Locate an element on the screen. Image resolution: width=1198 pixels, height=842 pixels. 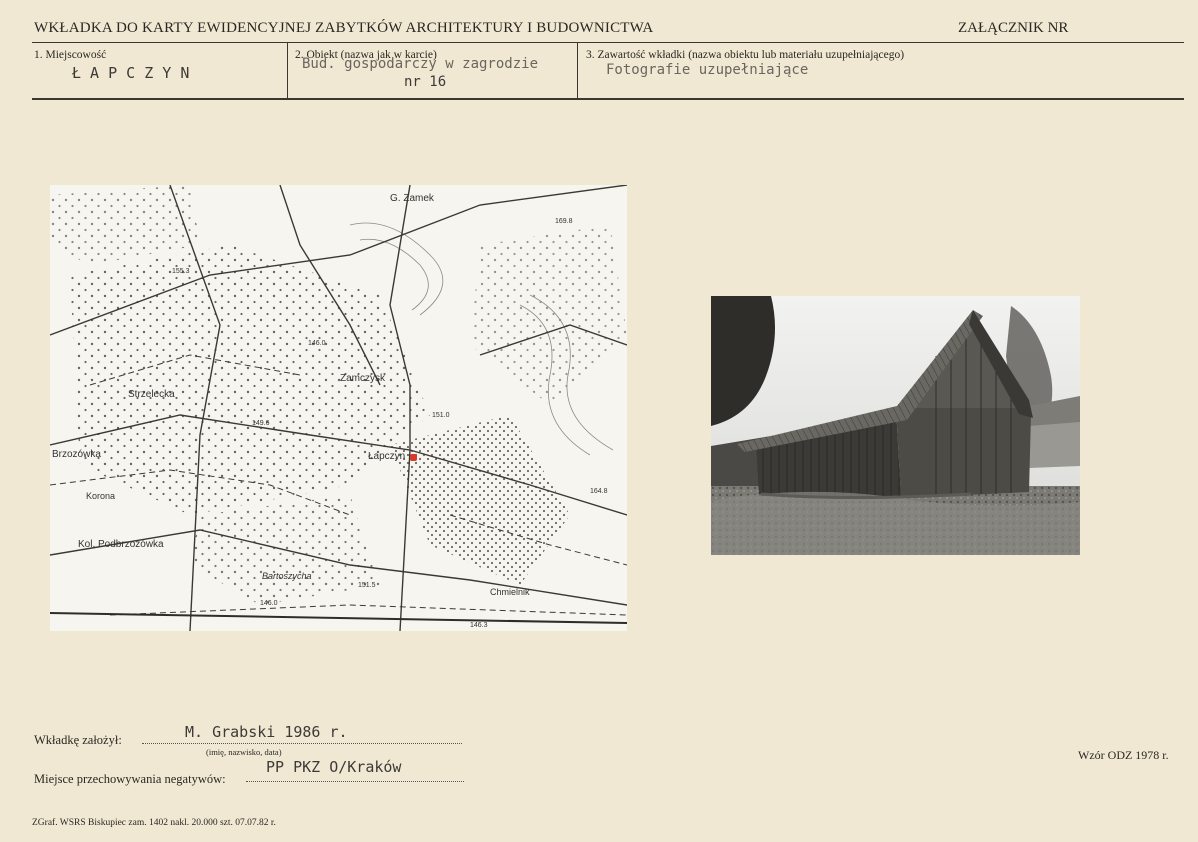
negatives-label: Miejsce przechowywania negatywów: is located at coordinates (130, 779).